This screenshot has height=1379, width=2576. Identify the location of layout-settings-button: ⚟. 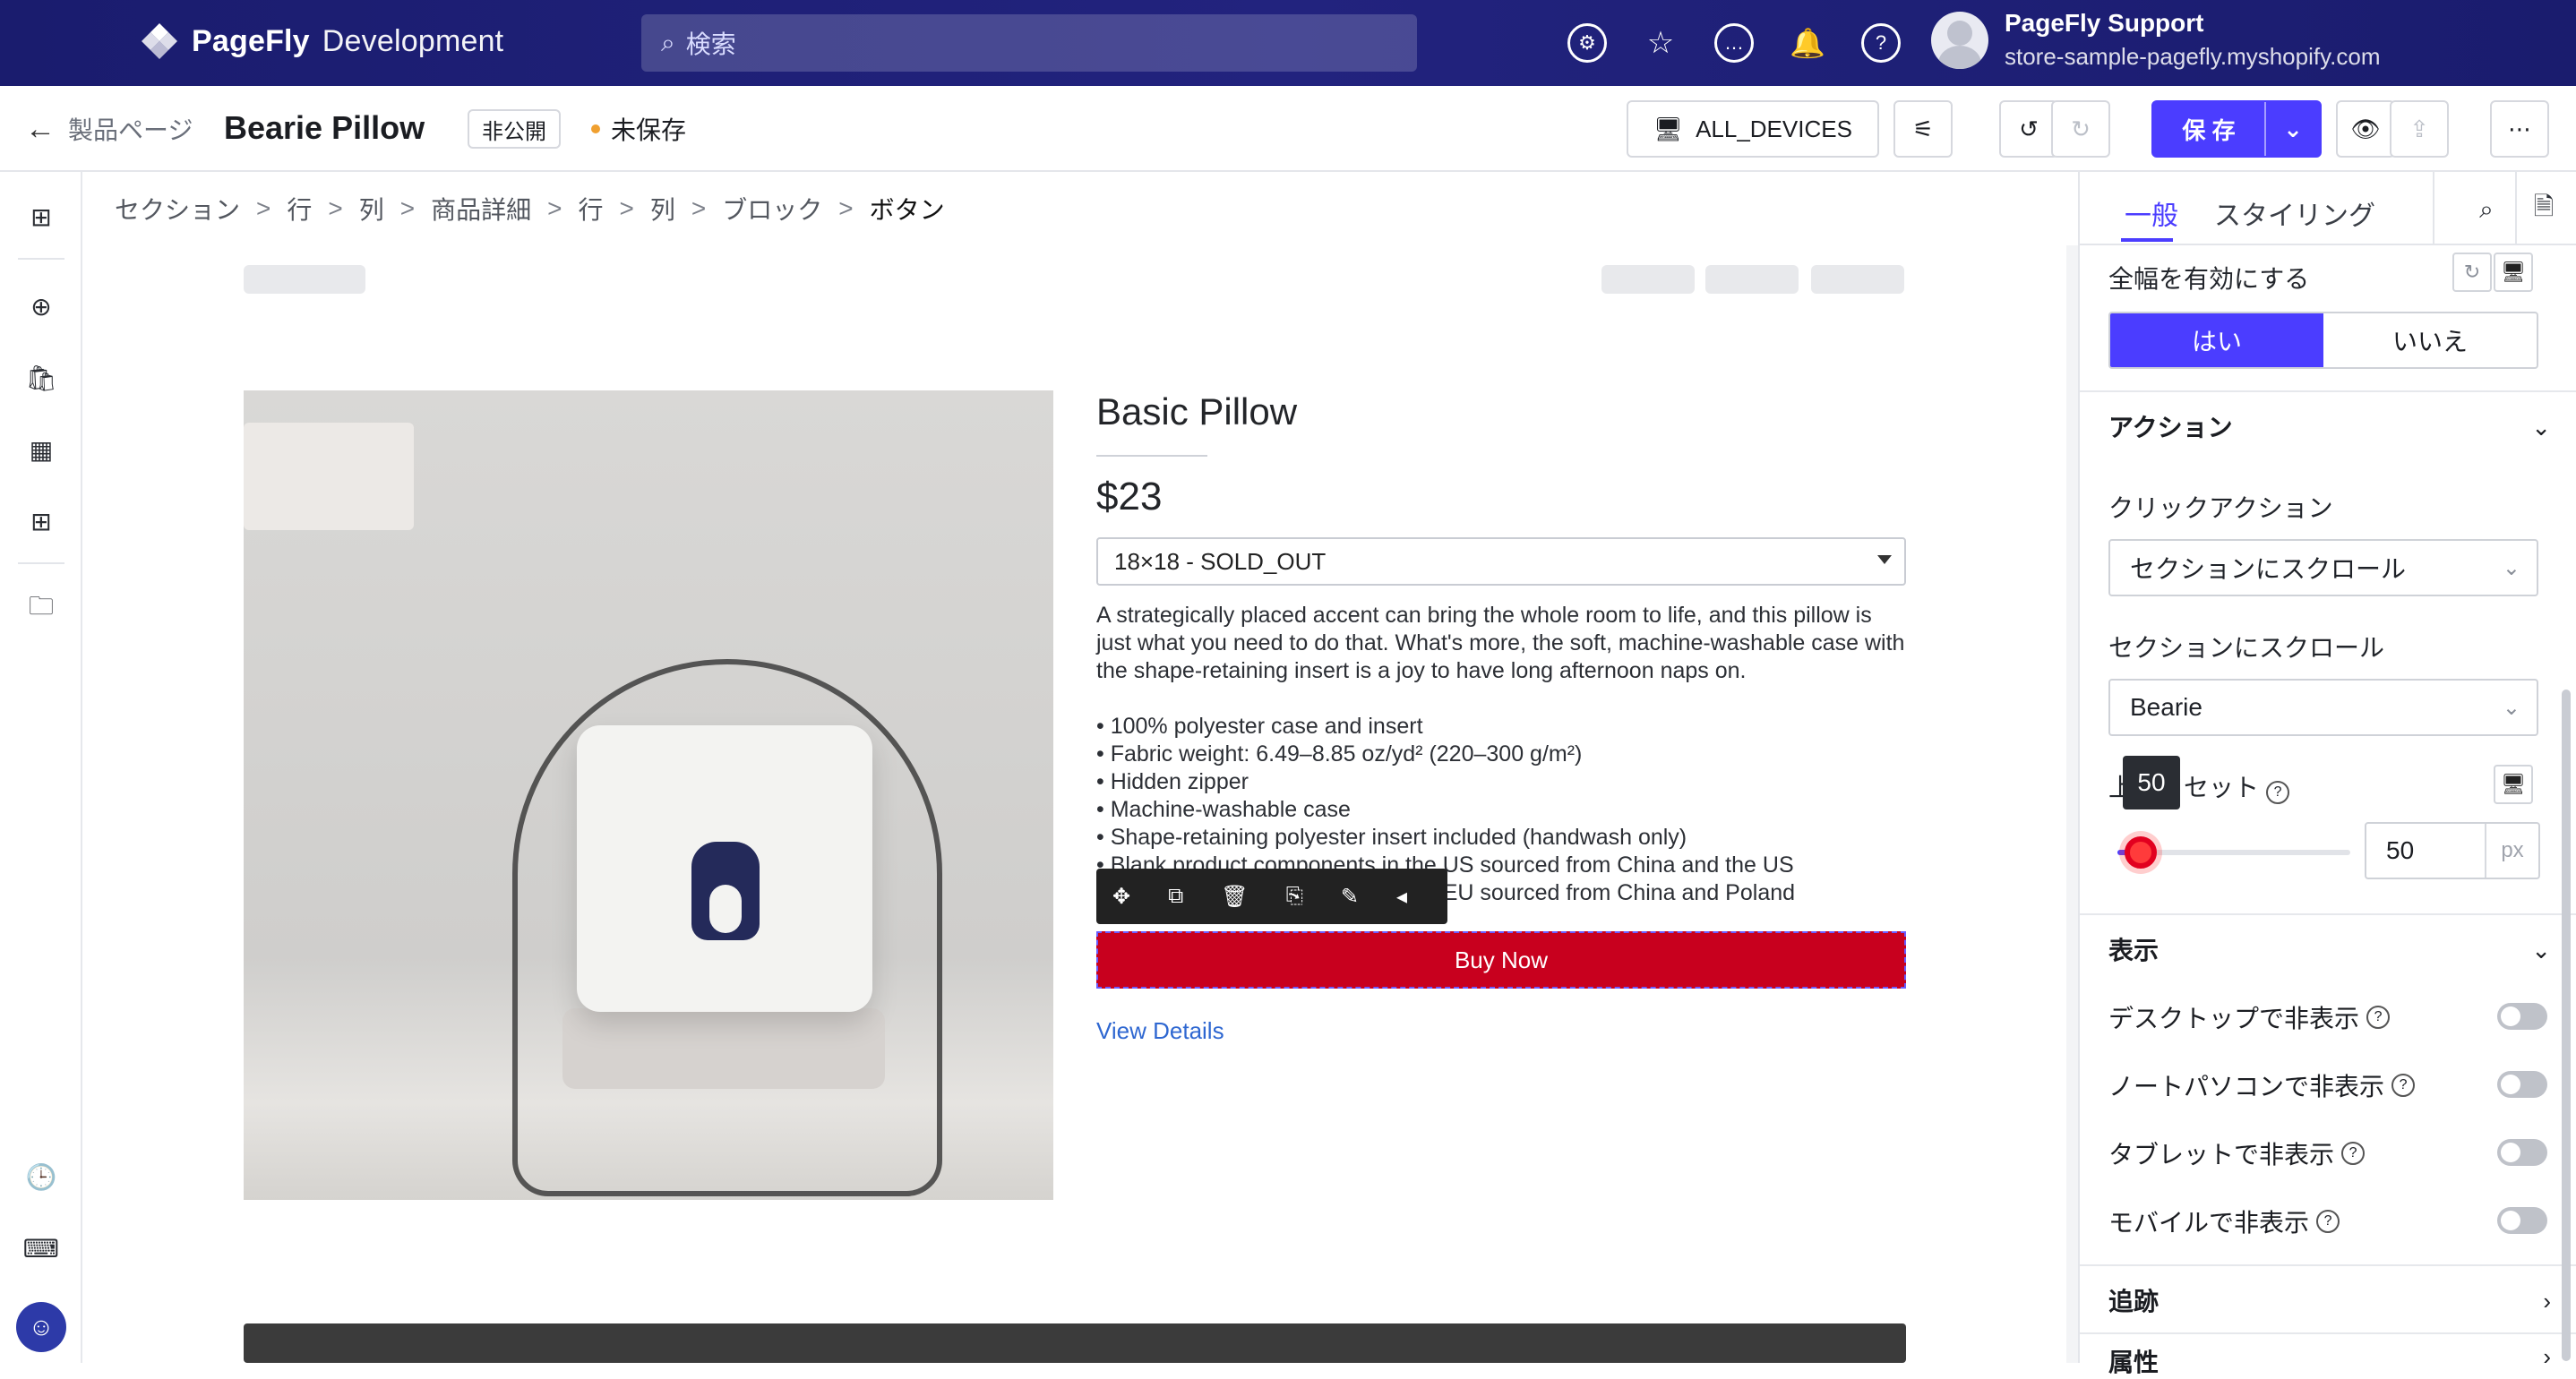
(1923, 129).